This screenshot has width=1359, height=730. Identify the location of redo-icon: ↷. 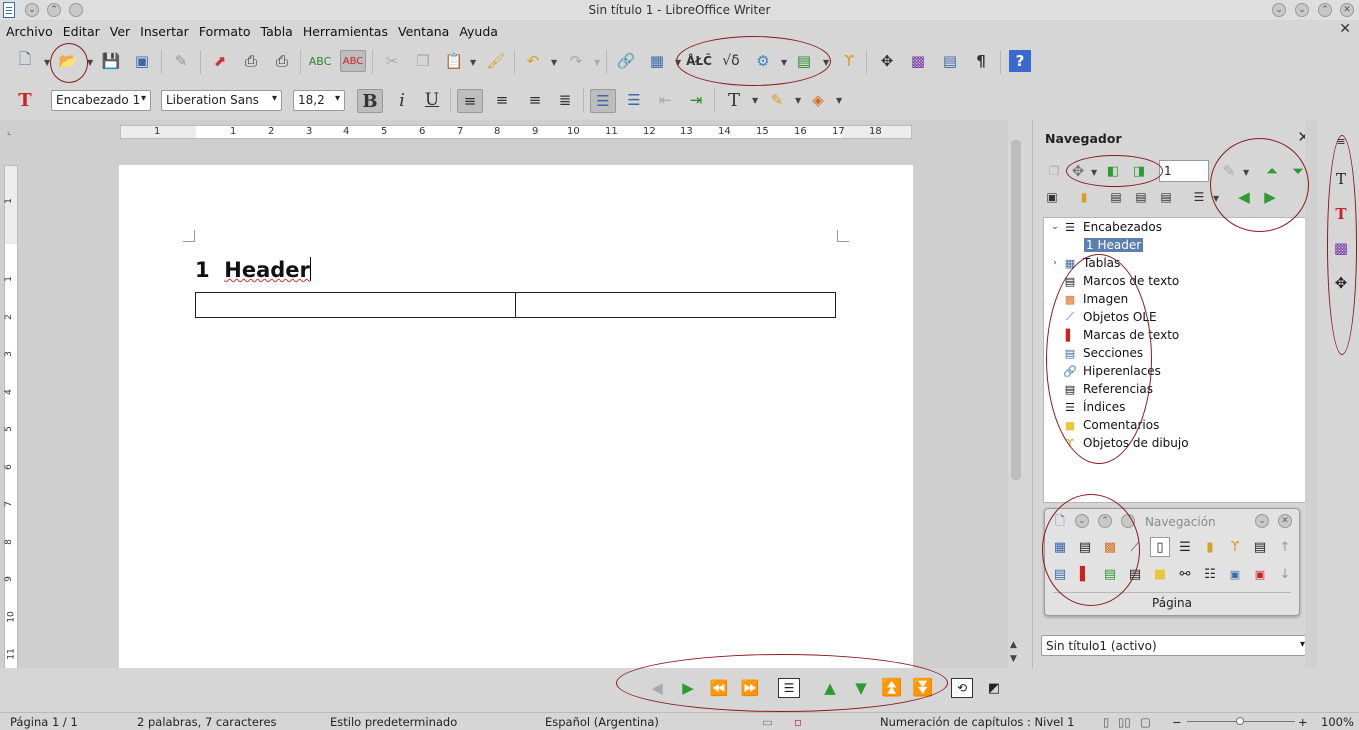
(576, 61).